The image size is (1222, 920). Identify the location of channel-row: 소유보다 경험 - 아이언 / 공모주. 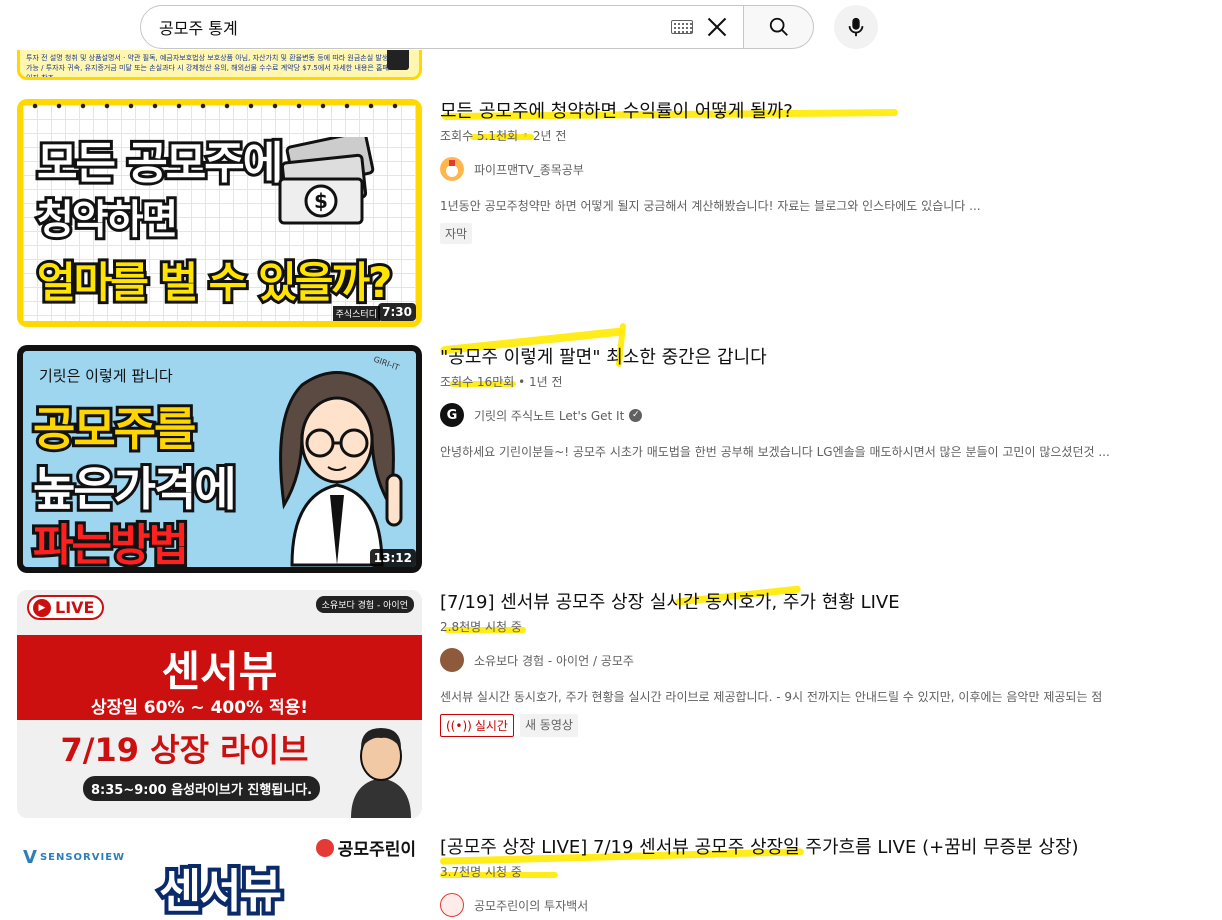
(831, 660).